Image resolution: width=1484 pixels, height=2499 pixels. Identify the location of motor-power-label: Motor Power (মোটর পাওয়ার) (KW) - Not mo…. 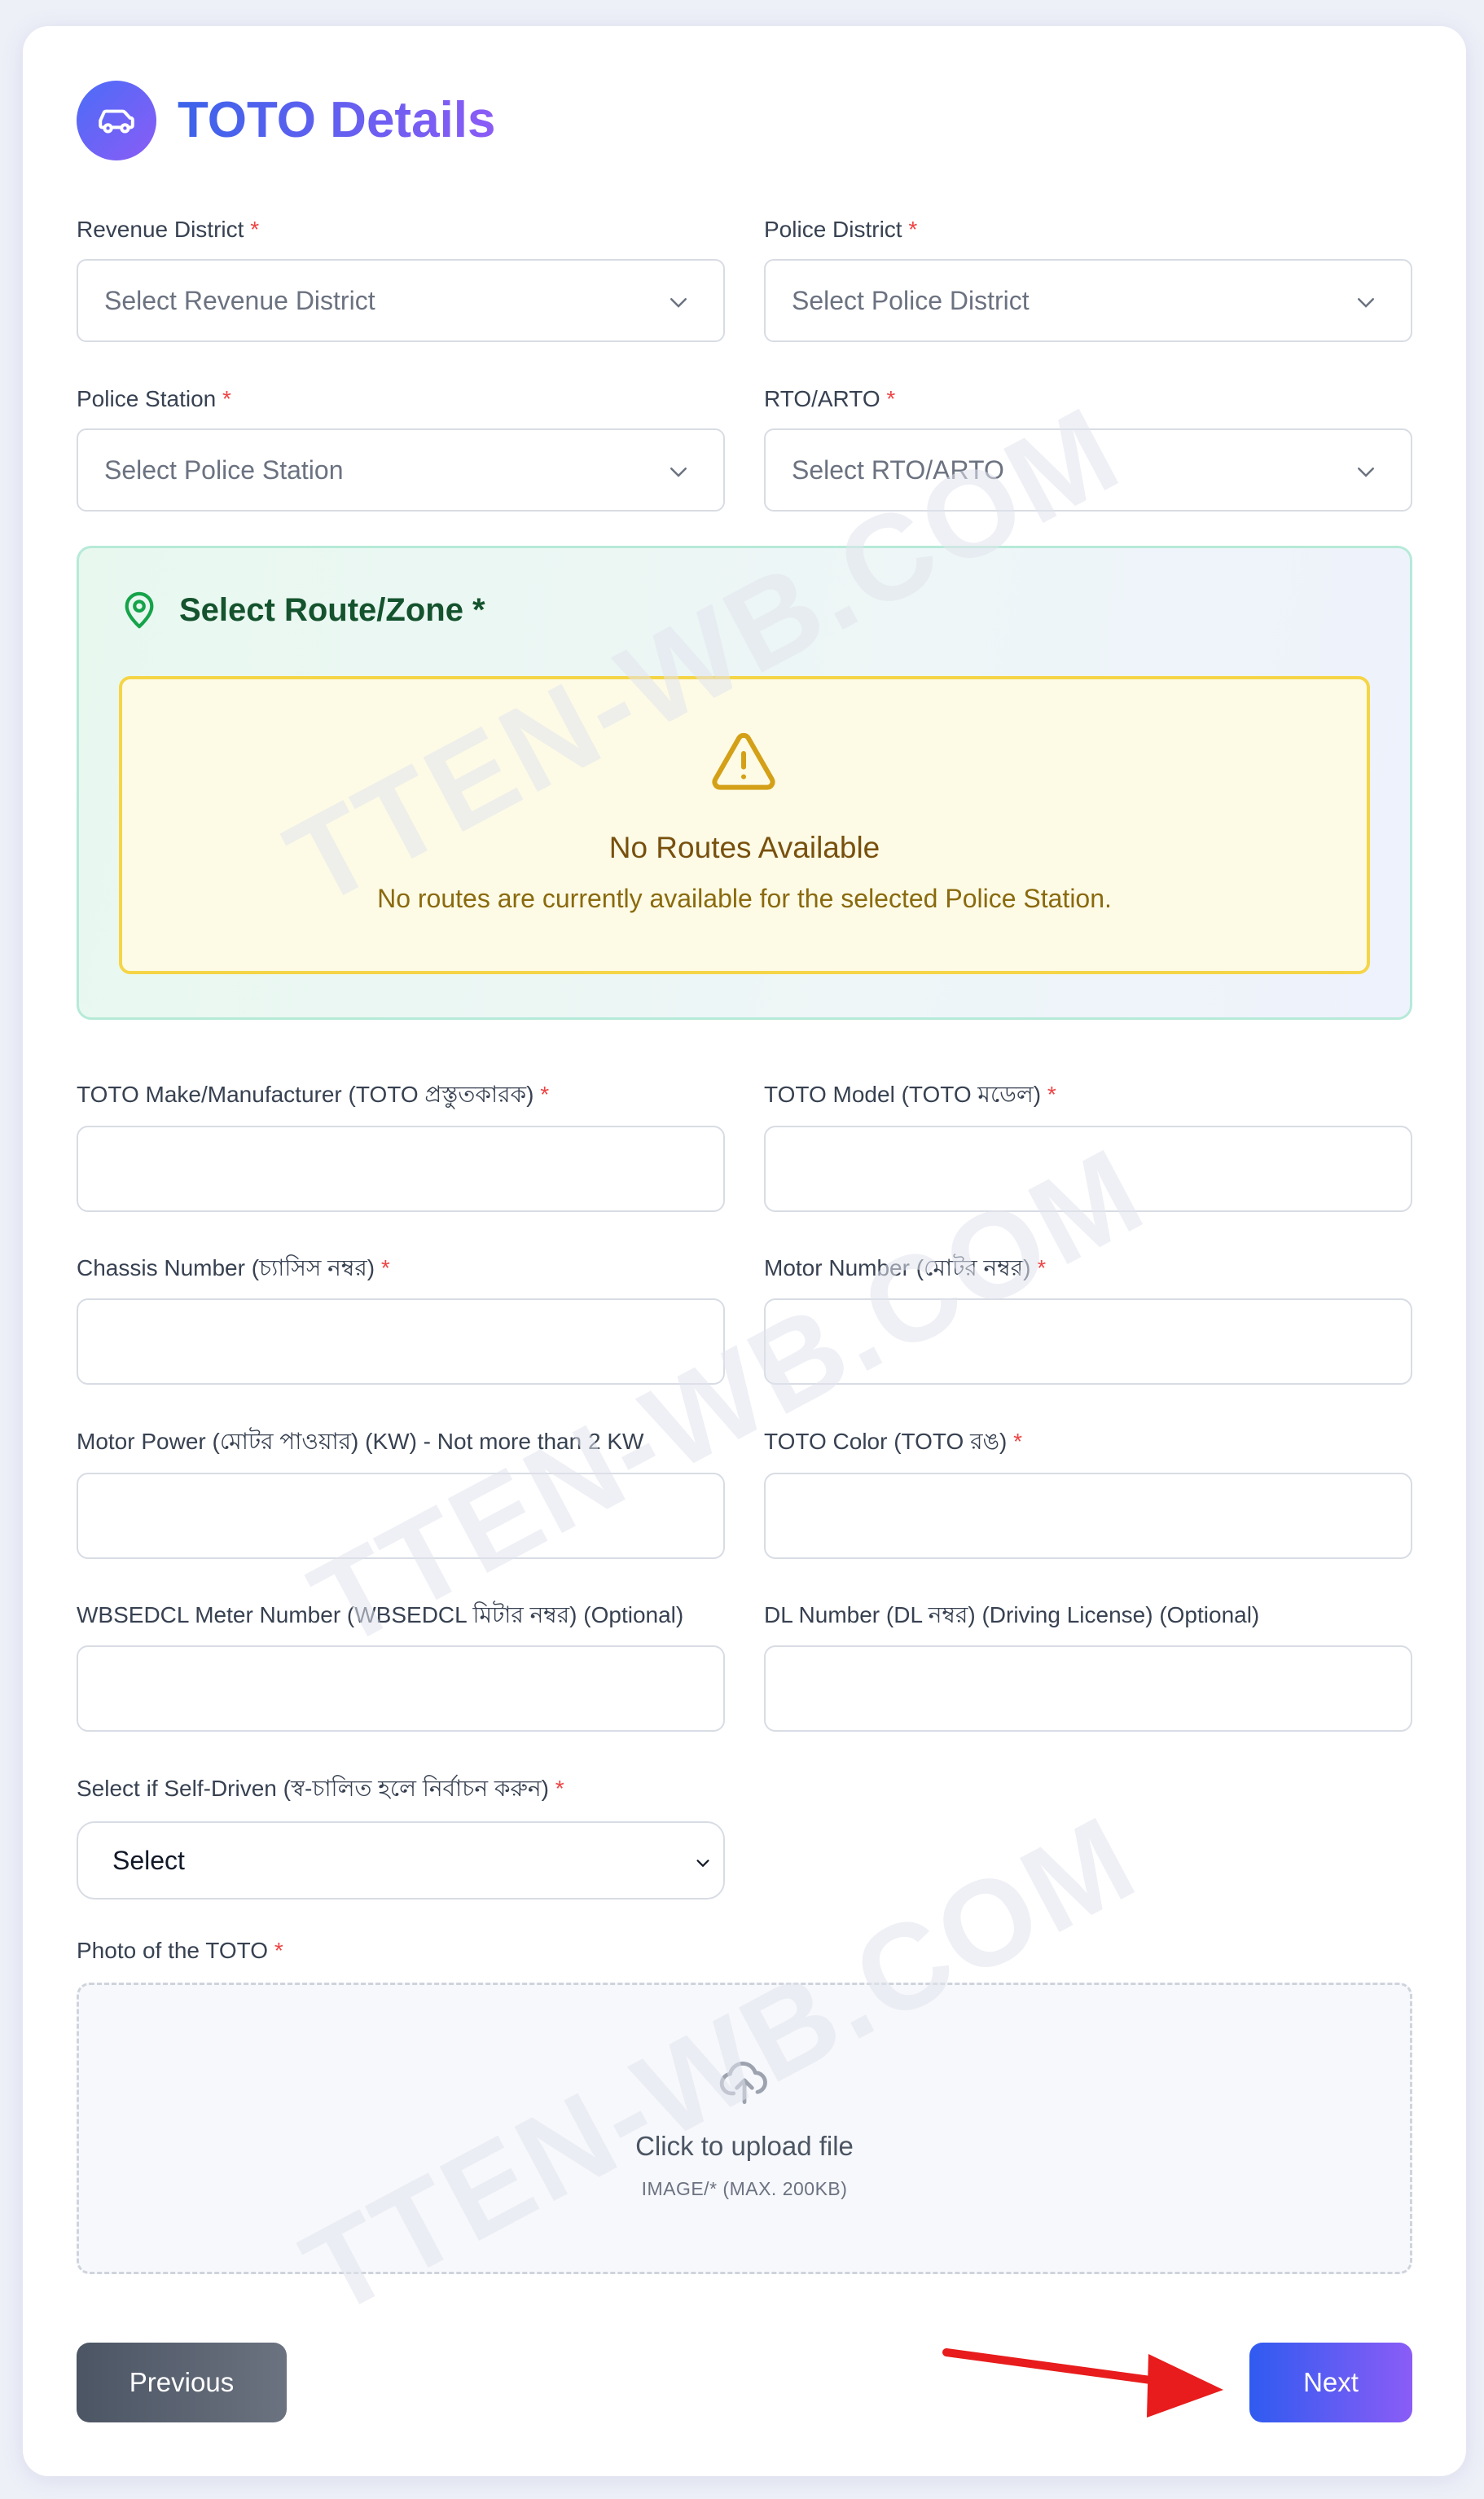
(360, 1441).